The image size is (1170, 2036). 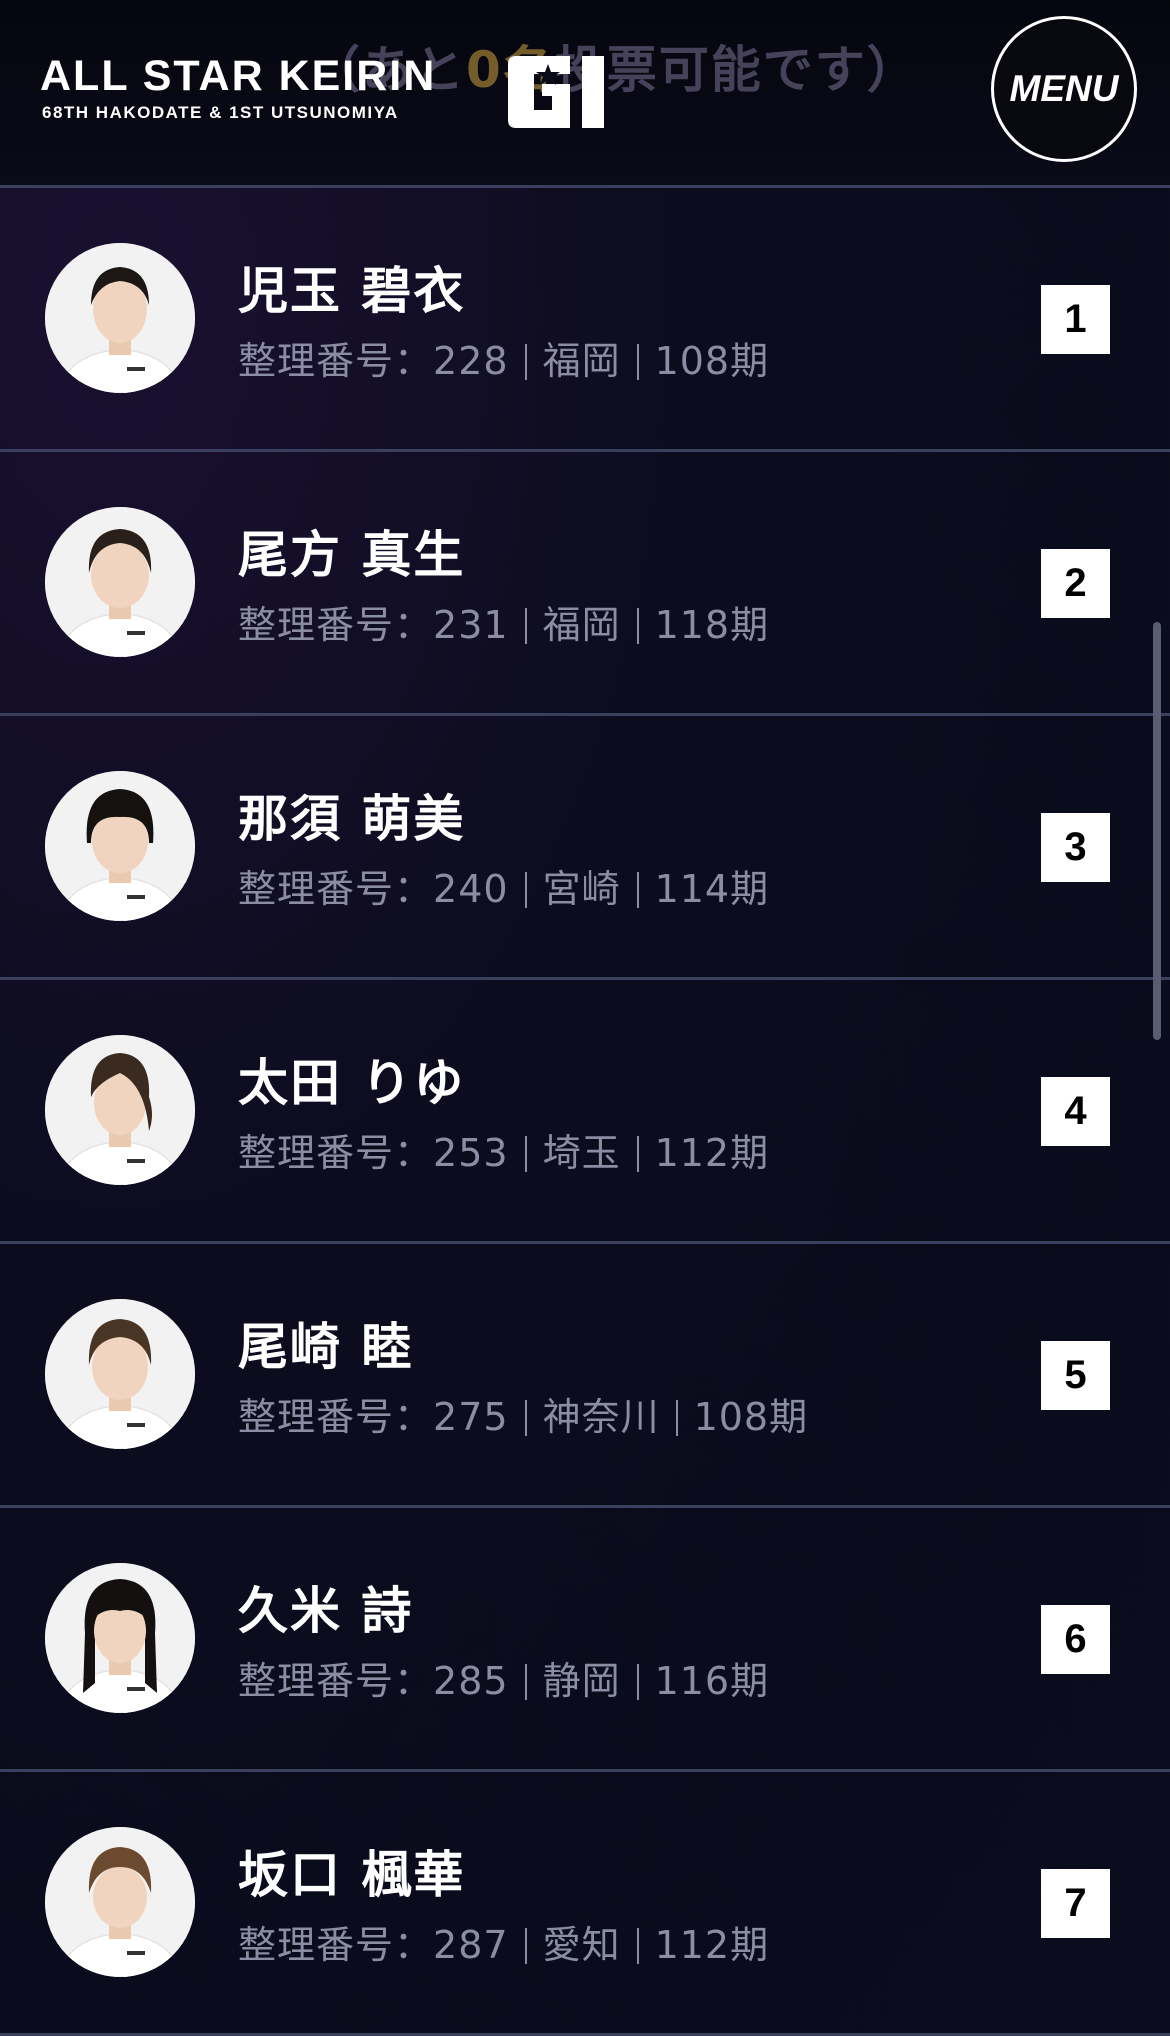 What do you see at coordinates (352, 555) in the screenshot?
I see `rider-name: 尾方 真生` at bounding box center [352, 555].